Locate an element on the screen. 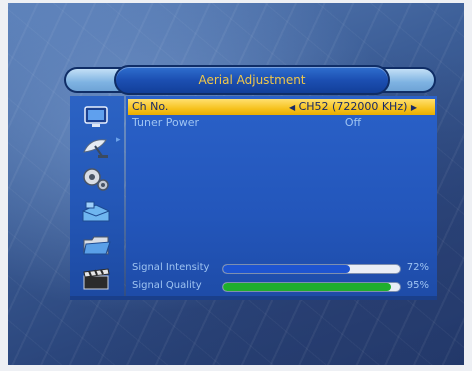 Image resolution: width=472 pixels, height=371 pixels. signal-quality-meter: Signal Quality 95% is located at coordinates (281, 286).